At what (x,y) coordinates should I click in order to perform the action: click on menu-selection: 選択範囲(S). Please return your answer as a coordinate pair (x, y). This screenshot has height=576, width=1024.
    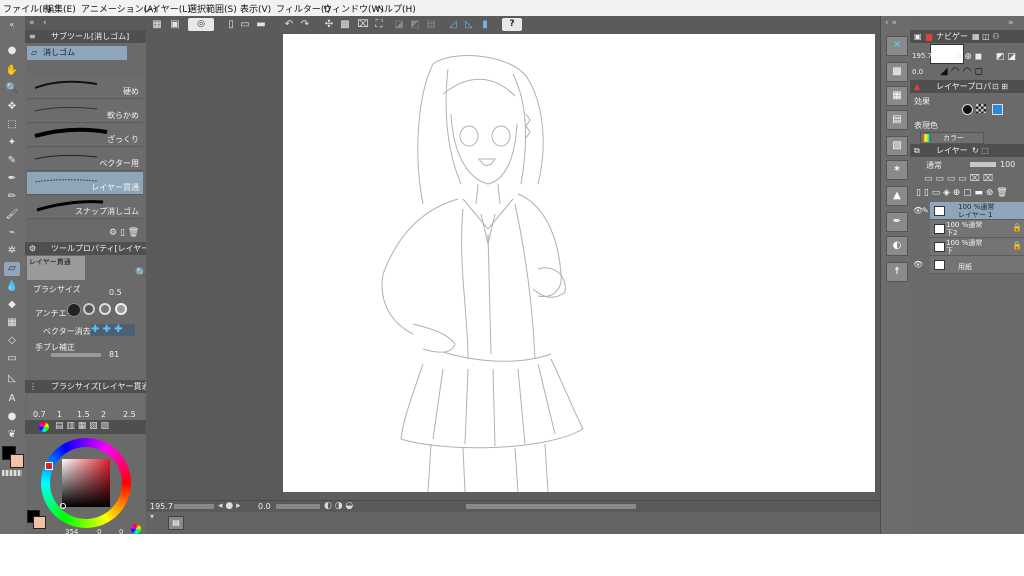
    Looking at the image, I should click on (212, 8).